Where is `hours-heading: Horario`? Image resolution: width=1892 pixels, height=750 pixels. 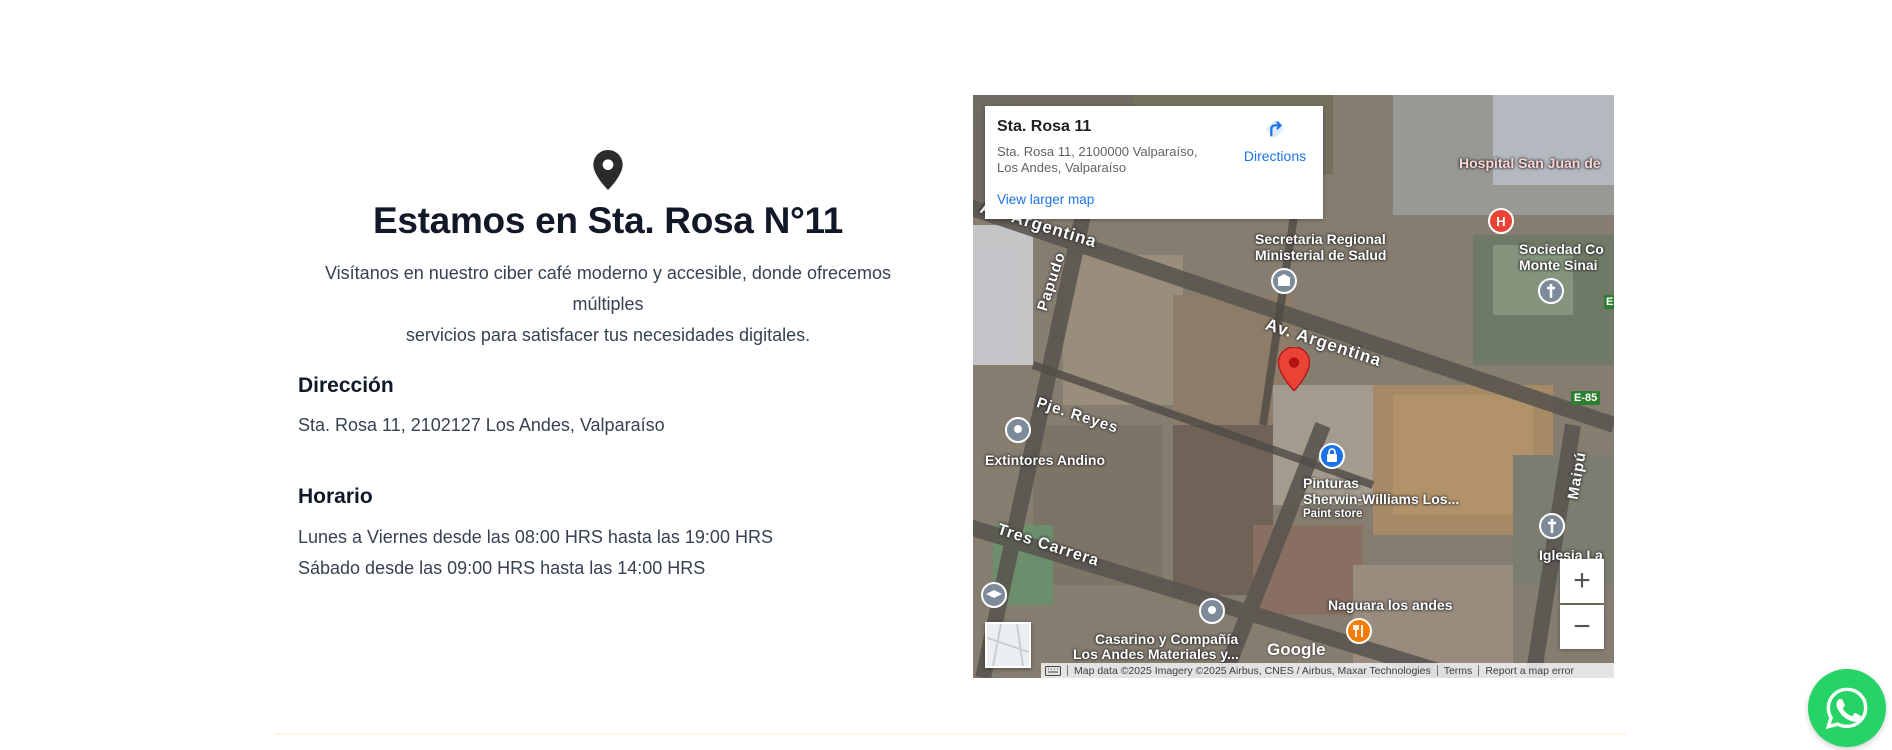 hours-heading: Horario is located at coordinates (335, 496).